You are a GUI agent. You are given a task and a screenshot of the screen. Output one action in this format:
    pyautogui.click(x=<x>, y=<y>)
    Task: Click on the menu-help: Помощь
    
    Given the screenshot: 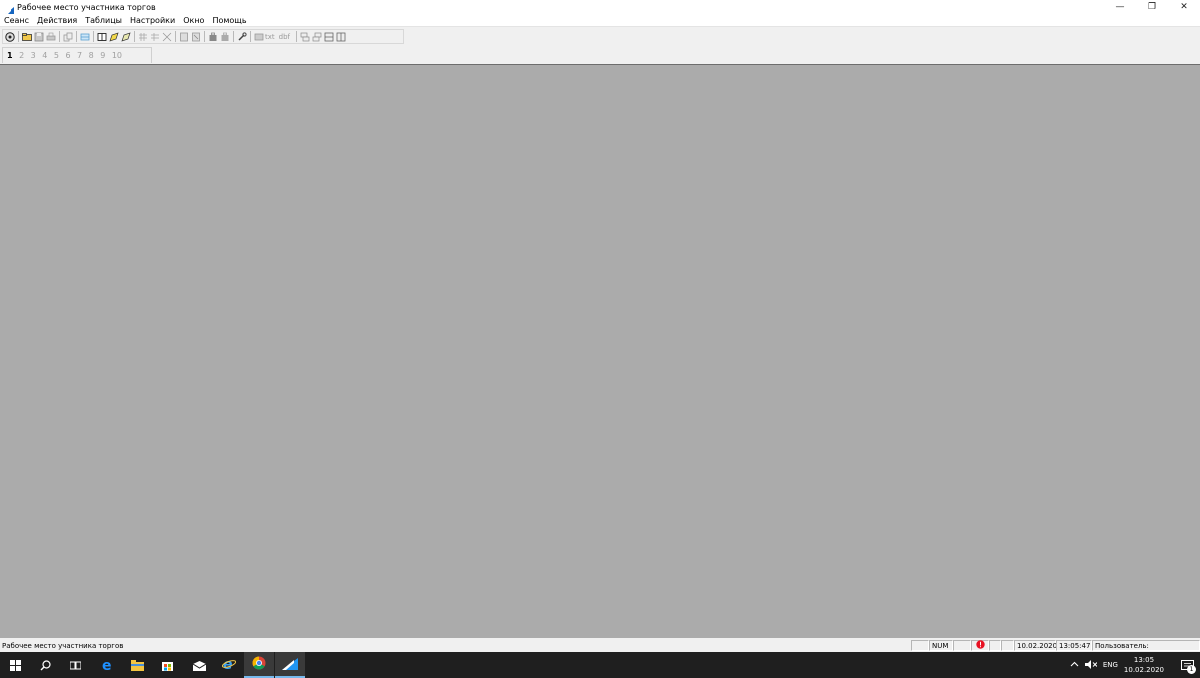 What is the action you would take?
    pyautogui.click(x=229, y=20)
    